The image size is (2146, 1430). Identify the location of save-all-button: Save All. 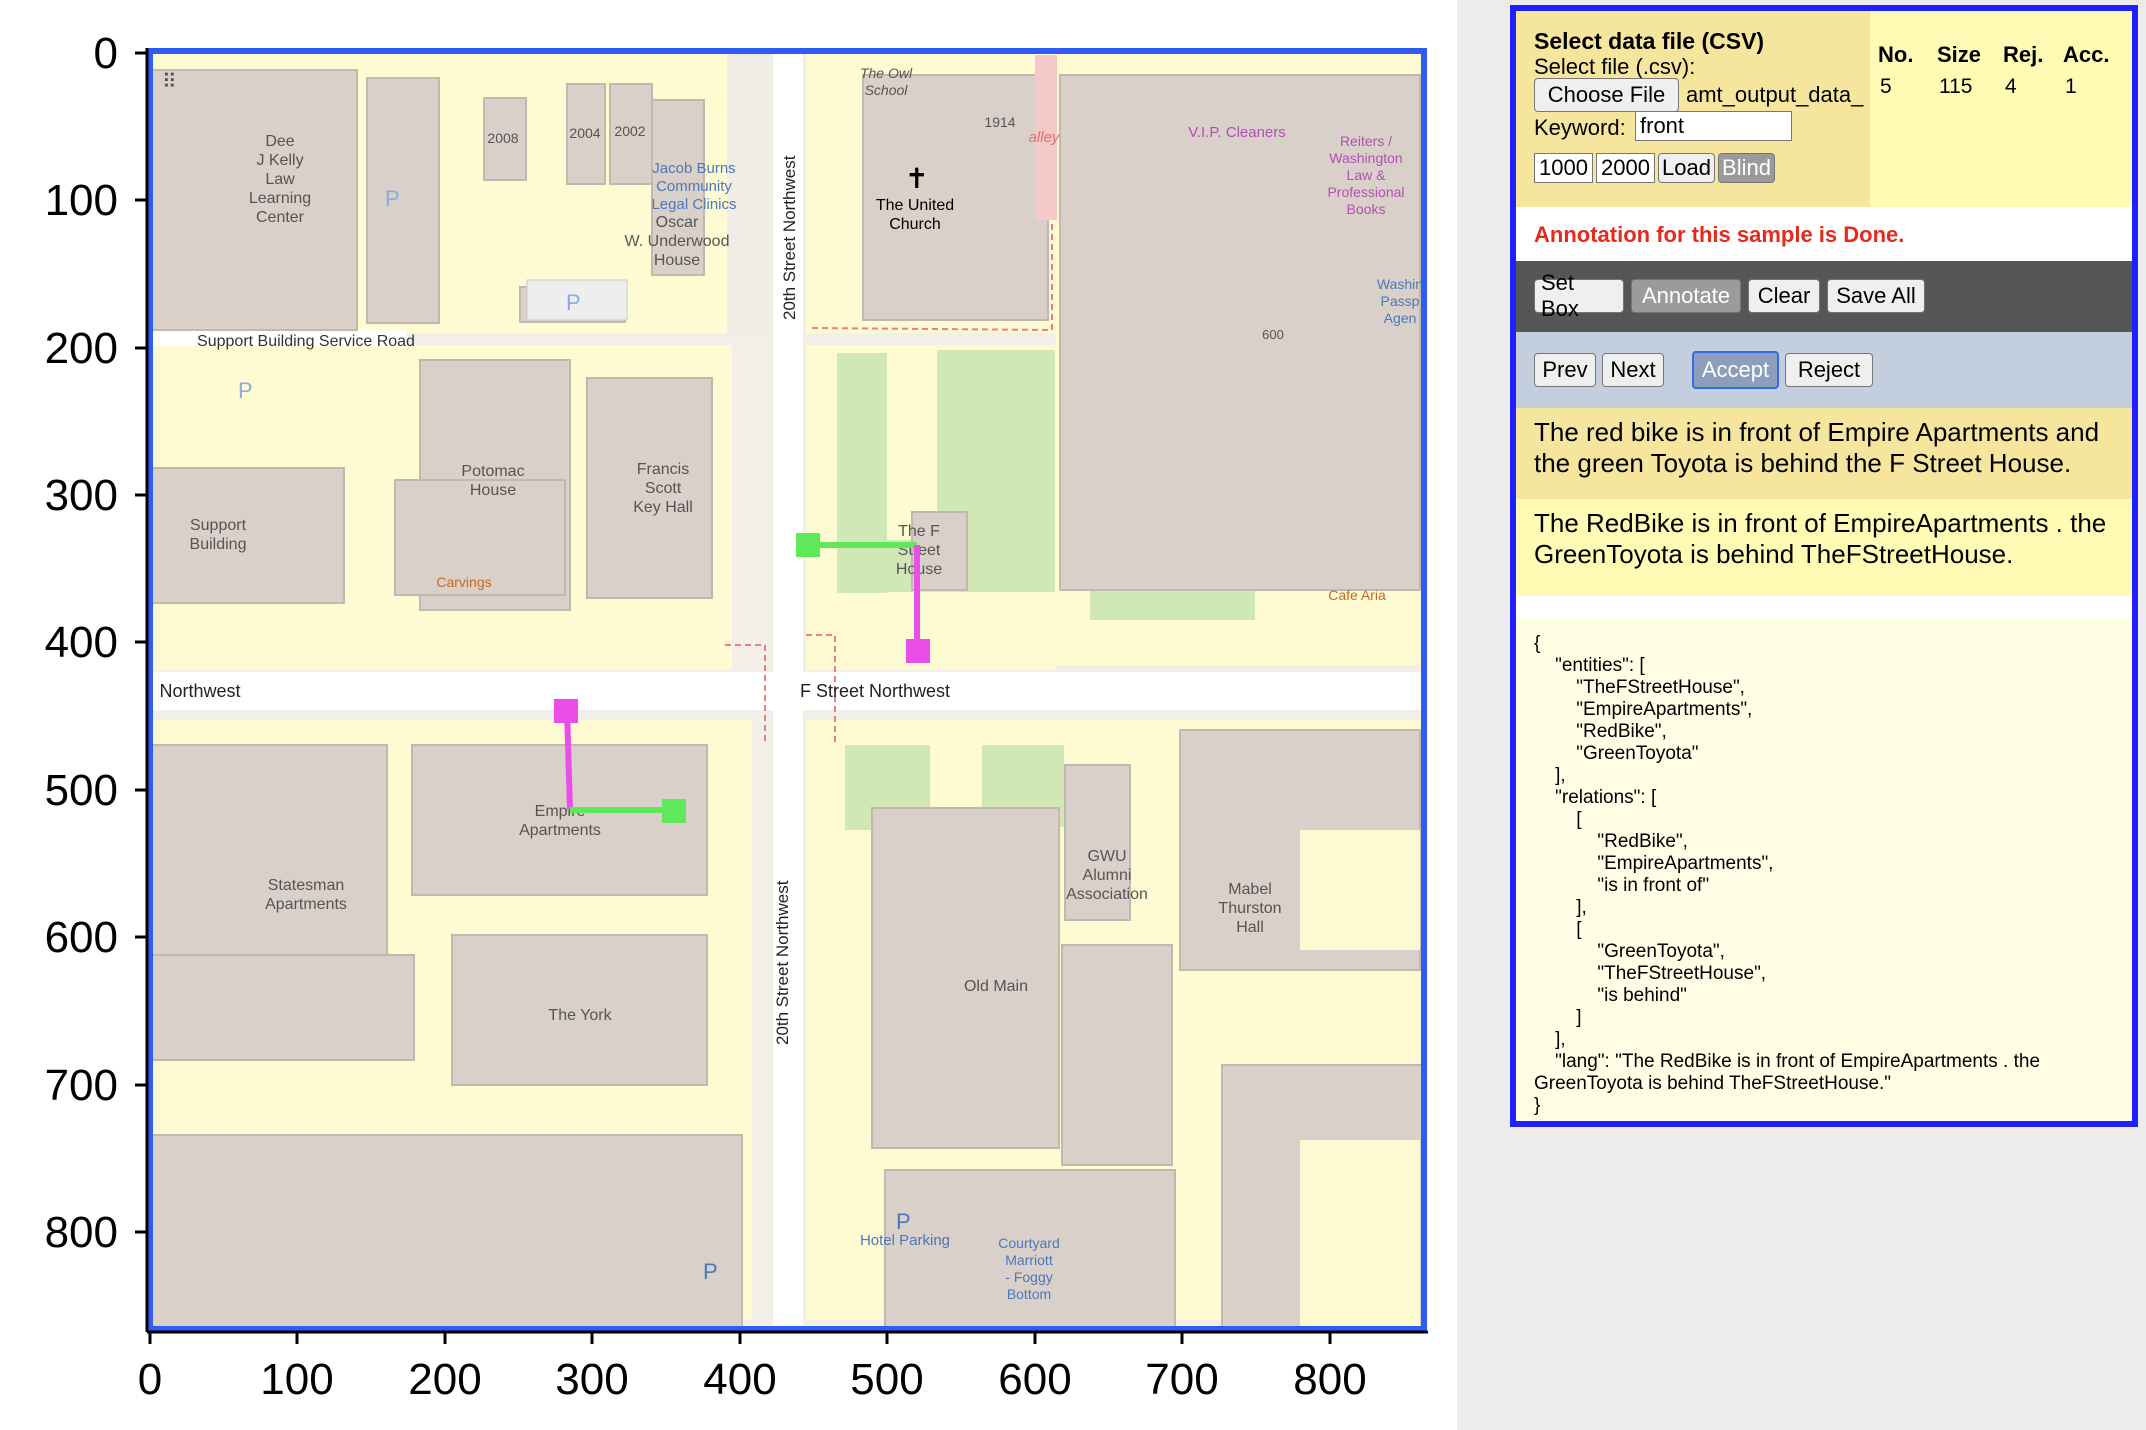
(1876, 296).